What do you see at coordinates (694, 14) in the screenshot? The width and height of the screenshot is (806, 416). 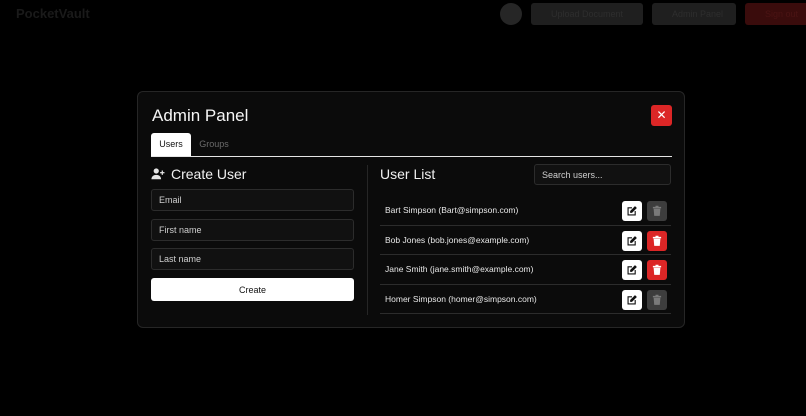 I see `admin-panel-button: Admin Panel` at bounding box center [694, 14].